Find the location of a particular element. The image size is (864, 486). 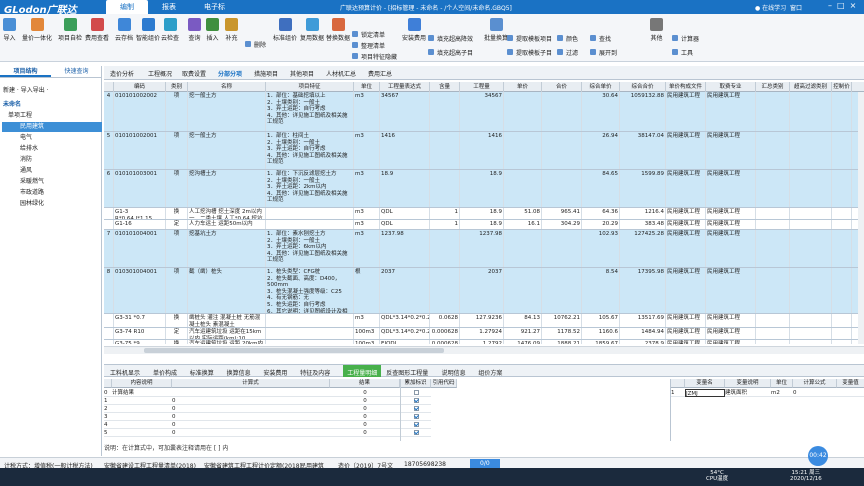

grid-cell: G3-75 *9 is located at coordinates (140, 342).